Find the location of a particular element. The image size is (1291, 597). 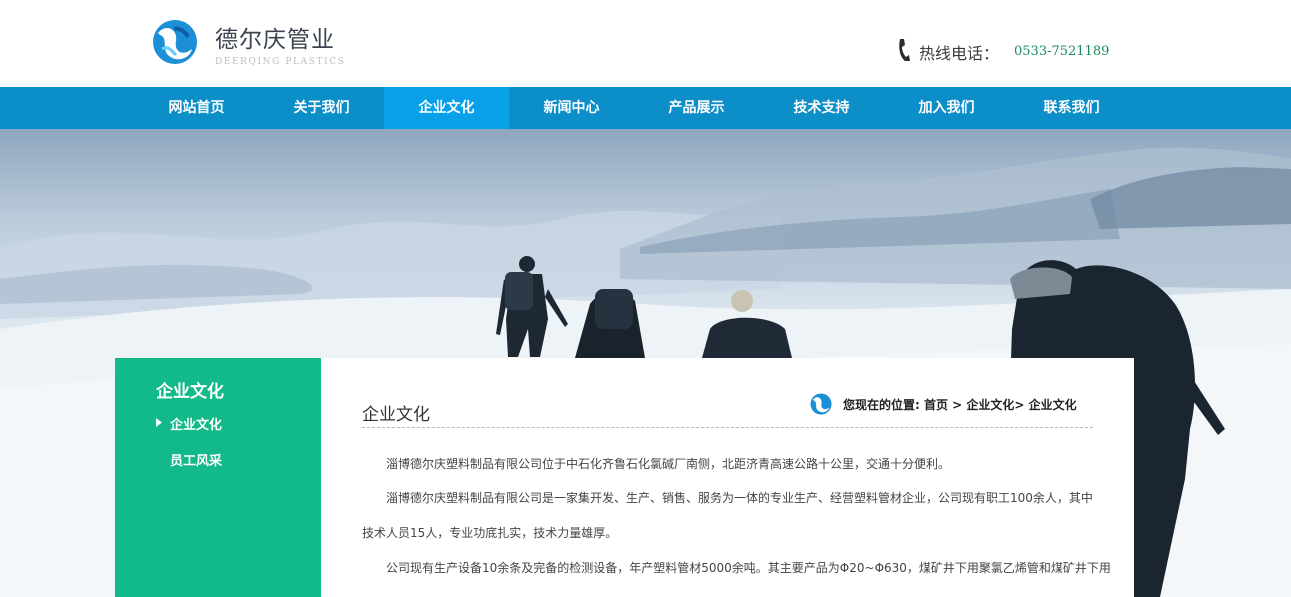

nav-item-contact: 联系我们 is located at coordinates (1071, 108).